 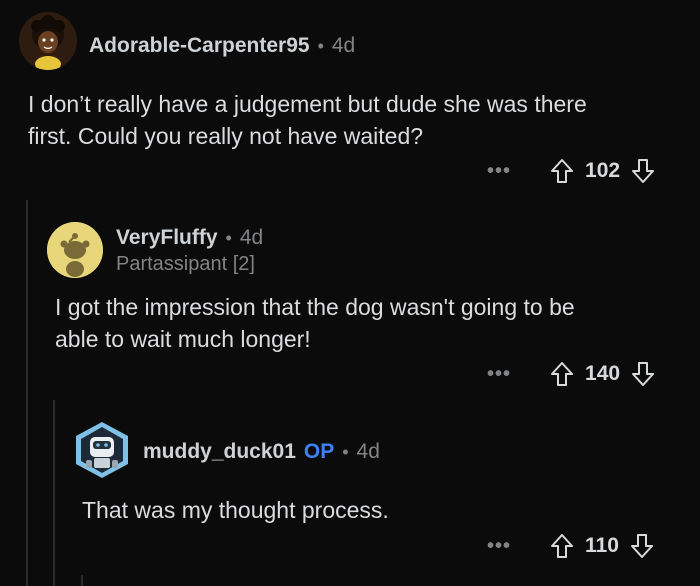 I want to click on cartoon-avatar-icon, so click(x=48, y=41).